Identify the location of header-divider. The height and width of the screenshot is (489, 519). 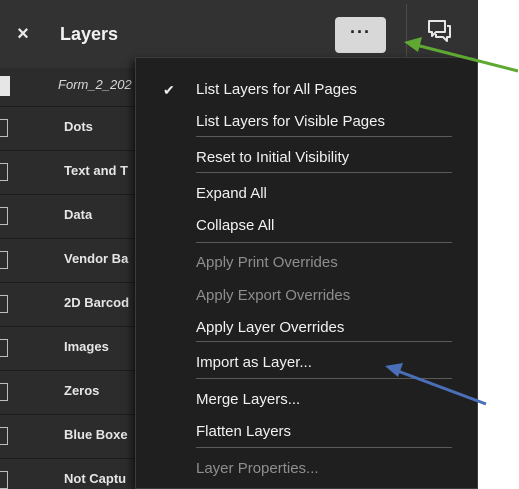
(406, 34).